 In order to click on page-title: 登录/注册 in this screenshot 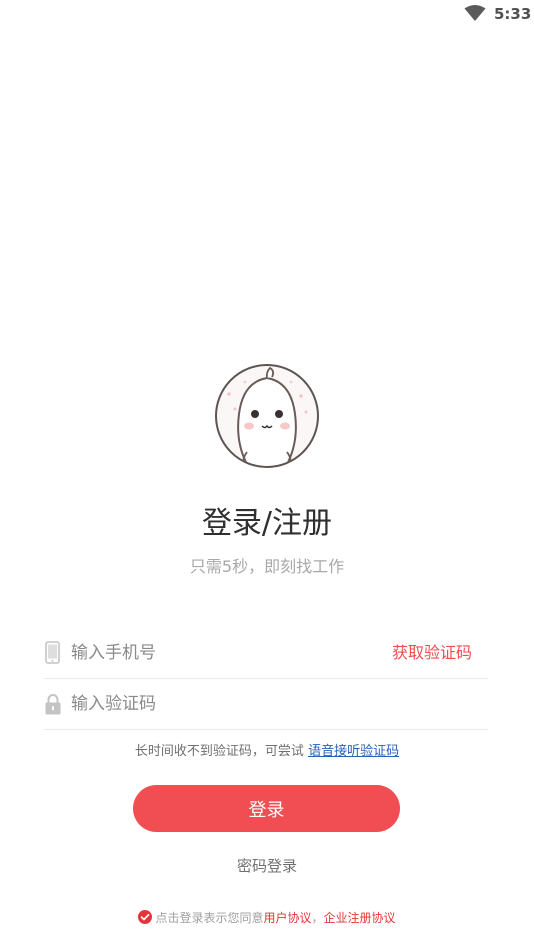, I will do `click(267, 523)`.